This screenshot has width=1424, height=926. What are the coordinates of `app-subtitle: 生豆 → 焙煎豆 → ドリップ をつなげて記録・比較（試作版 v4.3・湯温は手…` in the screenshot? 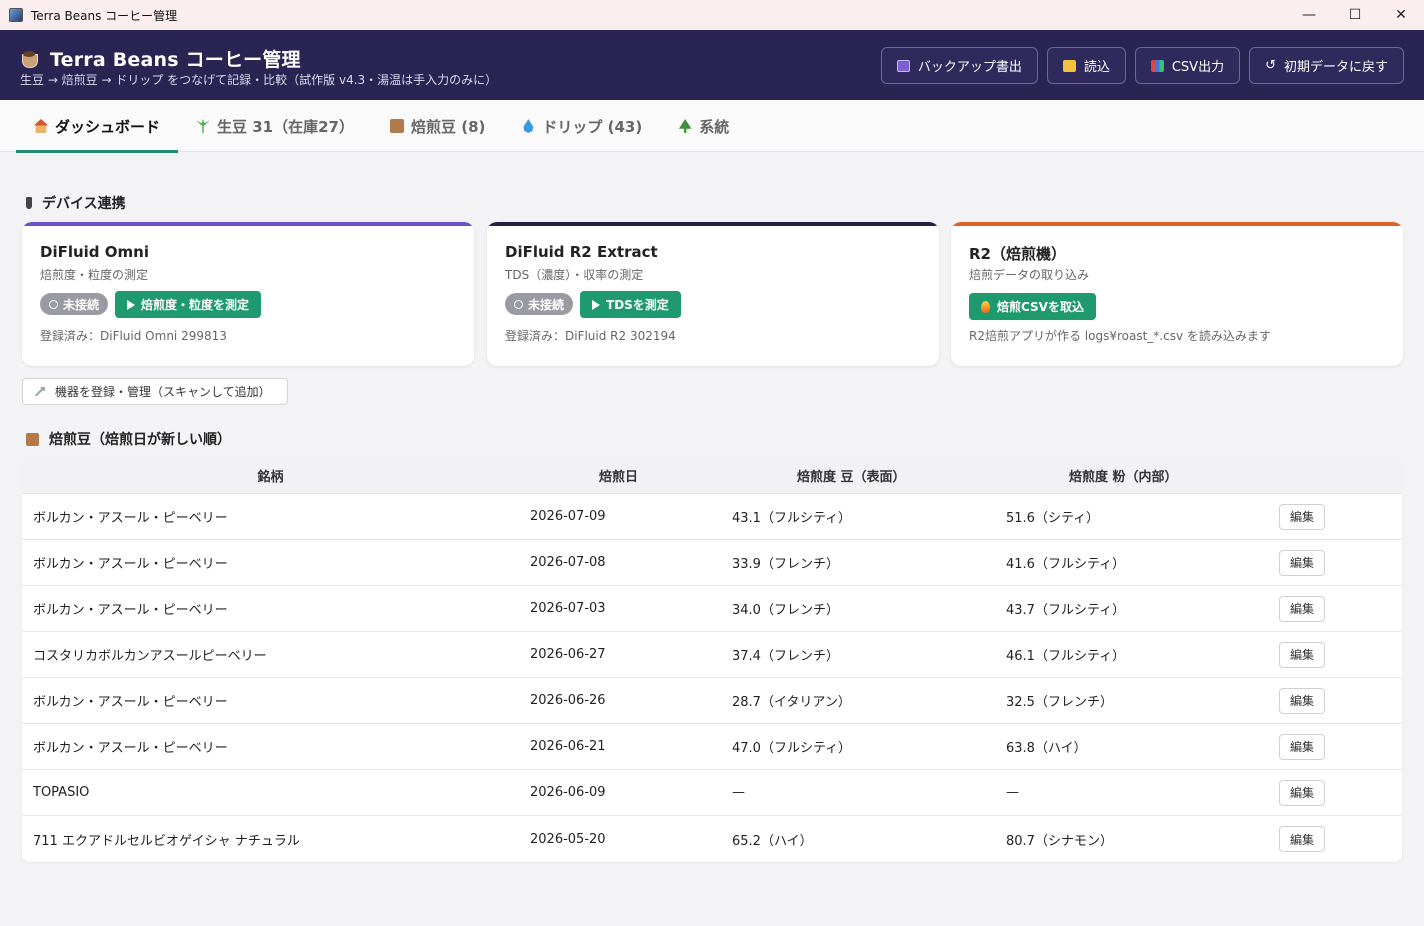 It's located at (259, 80).